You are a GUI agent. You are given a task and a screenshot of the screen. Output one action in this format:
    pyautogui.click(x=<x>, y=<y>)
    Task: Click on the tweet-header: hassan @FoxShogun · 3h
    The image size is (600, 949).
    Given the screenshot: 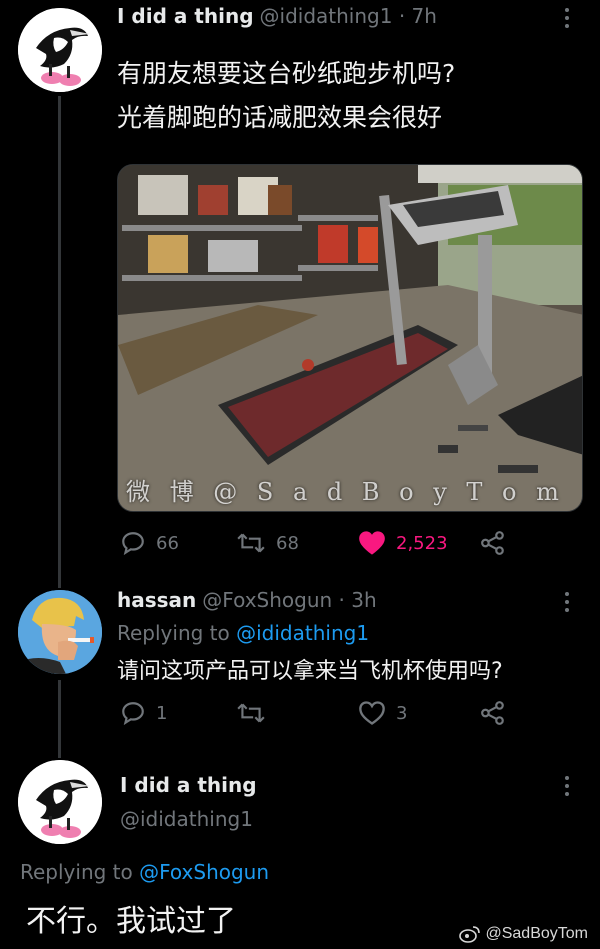 What is the action you would take?
    pyautogui.click(x=247, y=600)
    